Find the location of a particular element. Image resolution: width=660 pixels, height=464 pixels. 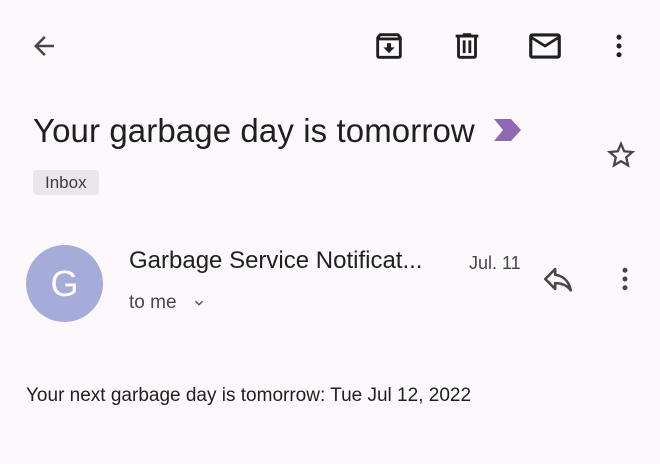

reply-button is located at coordinates (558, 279).